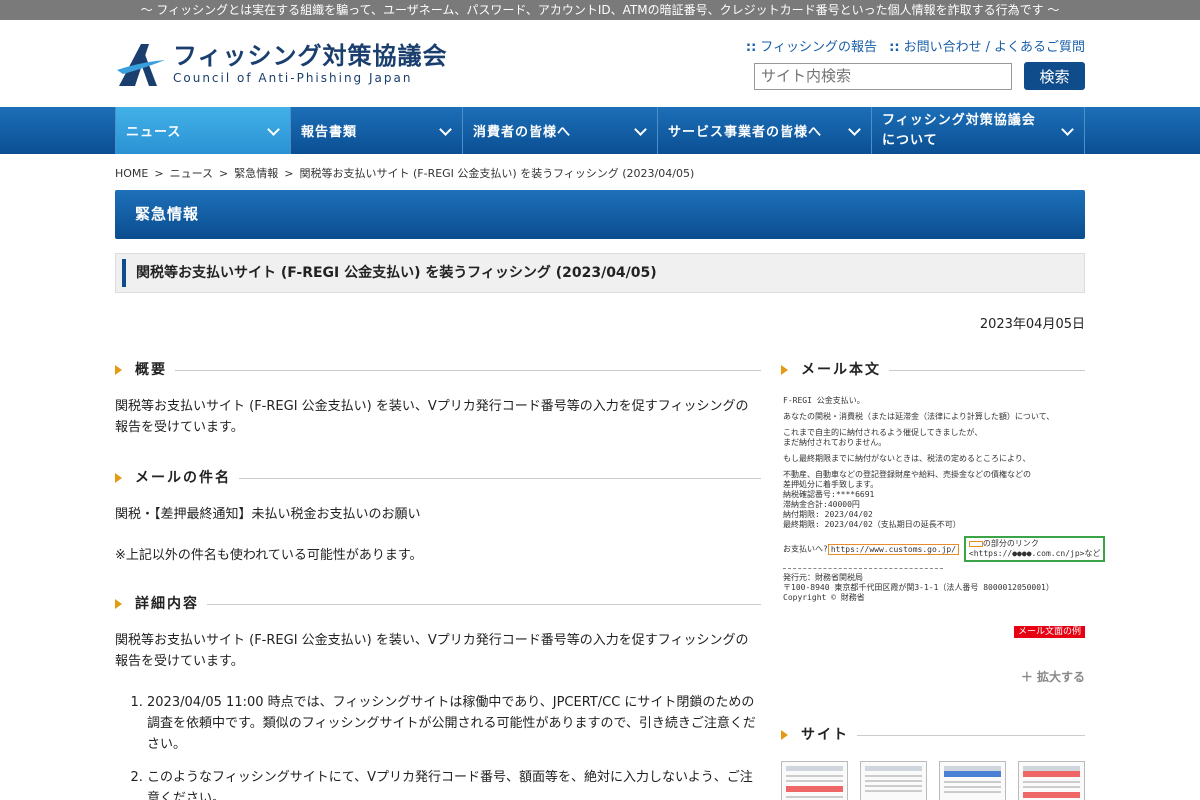  Describe the element at coordinates (438, 372) in the screenshot. I see `heading-overview: 概要` at that location.